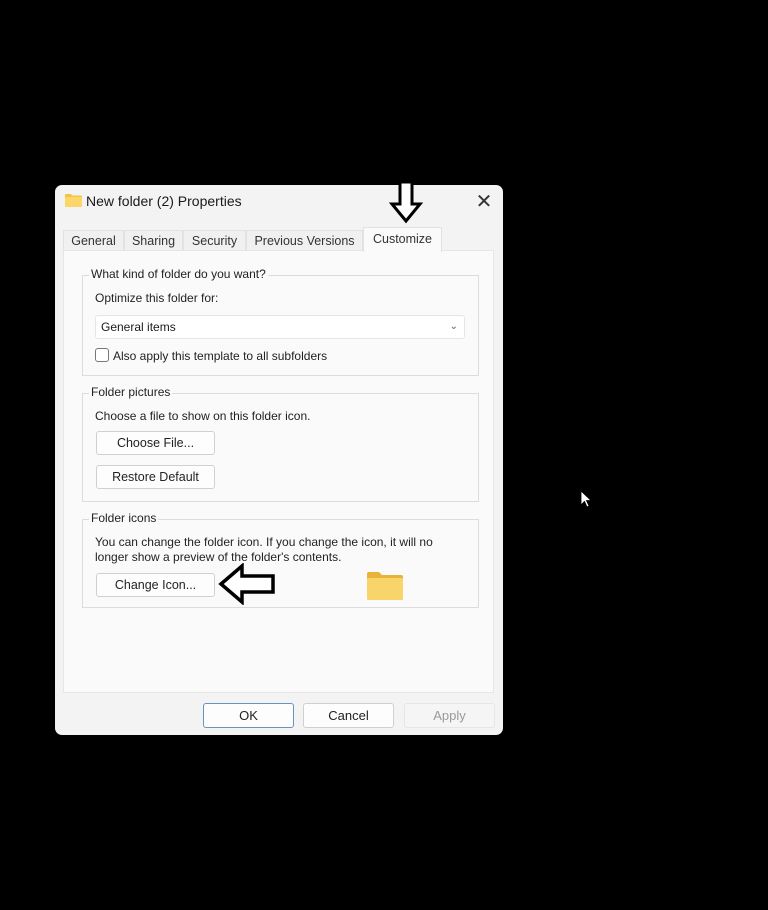 Image resolution: width=768 pixels, height=910 pixels. I want to click on mouse-cursor-icon, so click(586, 499).